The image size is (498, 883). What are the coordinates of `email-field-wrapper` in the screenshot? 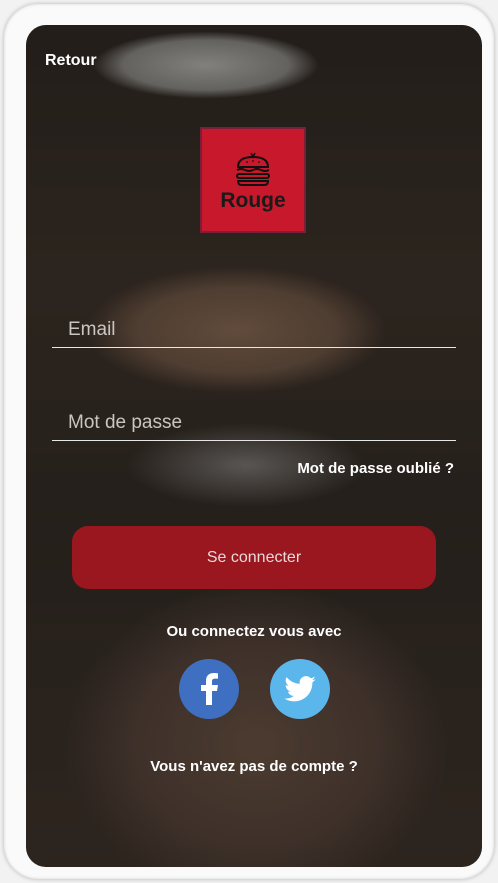 It's located at (254, 328).